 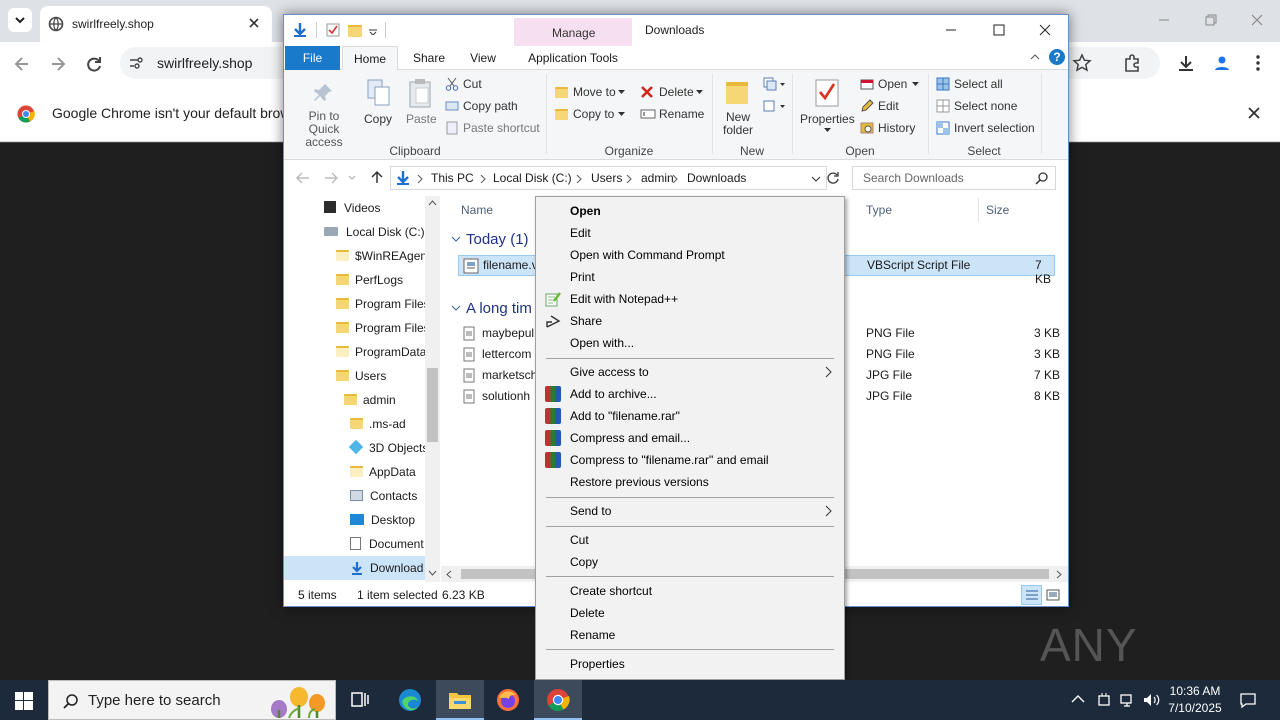 What do you see at coordinates (625, 416) in the screenshot?
I see `menu-item-add-to-filename-rar: Add to "filename.rar"` at bounding box center [625, 416].